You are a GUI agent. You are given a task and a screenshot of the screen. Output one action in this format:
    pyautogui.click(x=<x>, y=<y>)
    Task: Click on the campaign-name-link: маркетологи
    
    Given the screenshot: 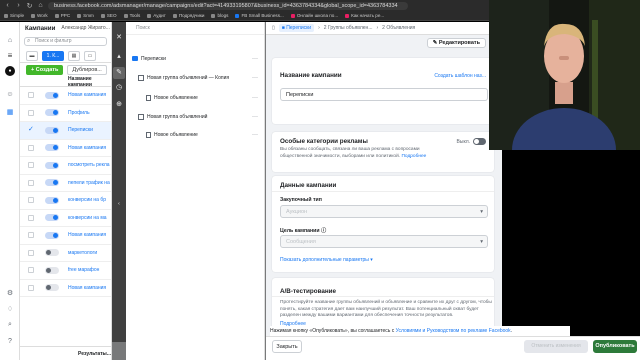 What is the action you would take?
    pyautogui.click(x=82, y=253)
    